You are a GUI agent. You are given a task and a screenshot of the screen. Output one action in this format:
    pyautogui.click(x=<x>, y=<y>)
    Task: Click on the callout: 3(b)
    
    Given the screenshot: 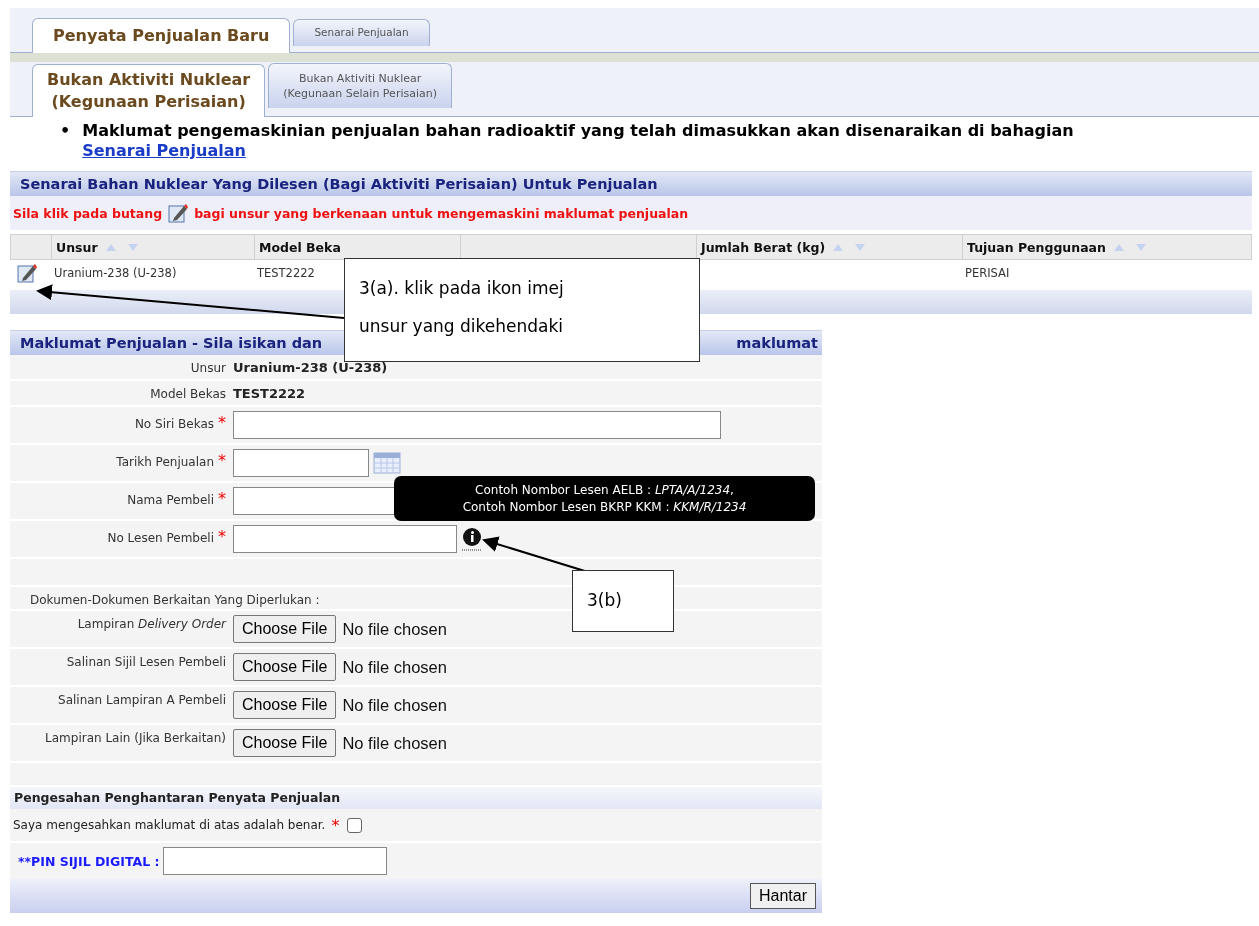 What is the action you would take?
    pyautogui.click(x=623, y=601)
    